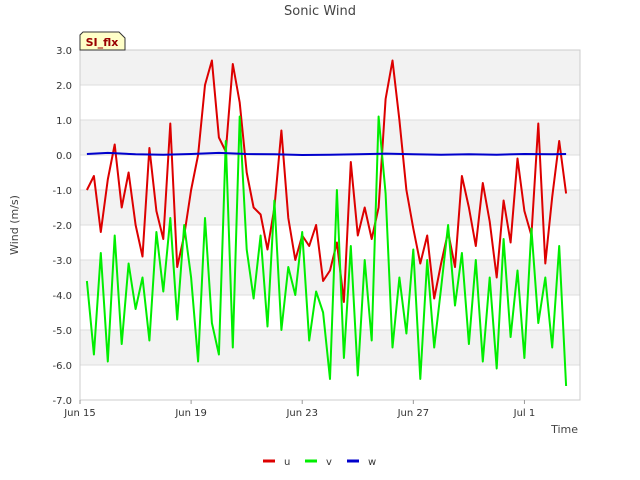  Describe the element at coordinates (287, 462) in the screenshot. I see `legend-label-u: u` at that location.